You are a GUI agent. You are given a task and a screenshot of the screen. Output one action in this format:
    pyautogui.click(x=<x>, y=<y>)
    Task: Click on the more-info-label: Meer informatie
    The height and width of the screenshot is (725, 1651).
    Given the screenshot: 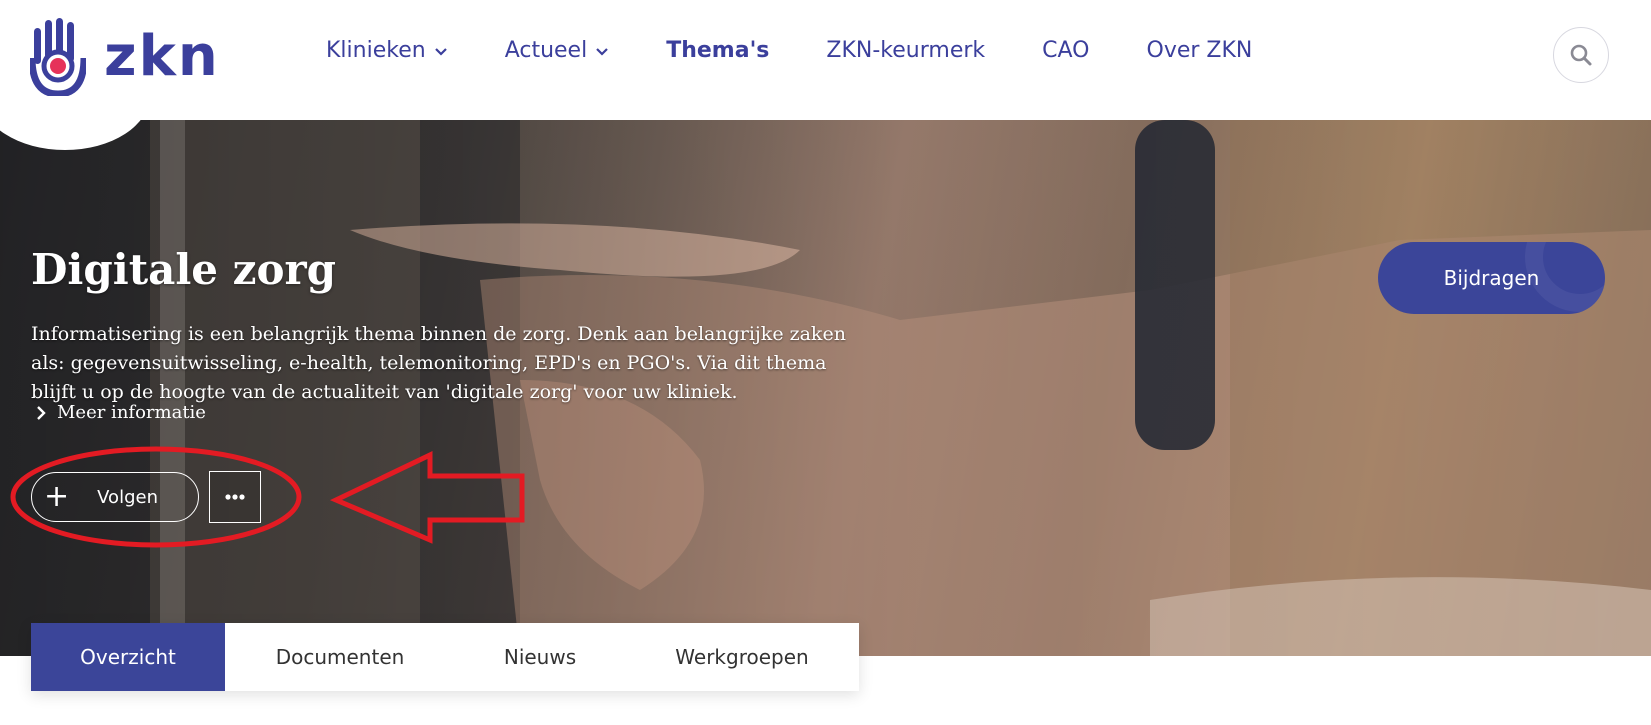 What is the action you would take?
    pyautogui.click(x=131, y=412)
    